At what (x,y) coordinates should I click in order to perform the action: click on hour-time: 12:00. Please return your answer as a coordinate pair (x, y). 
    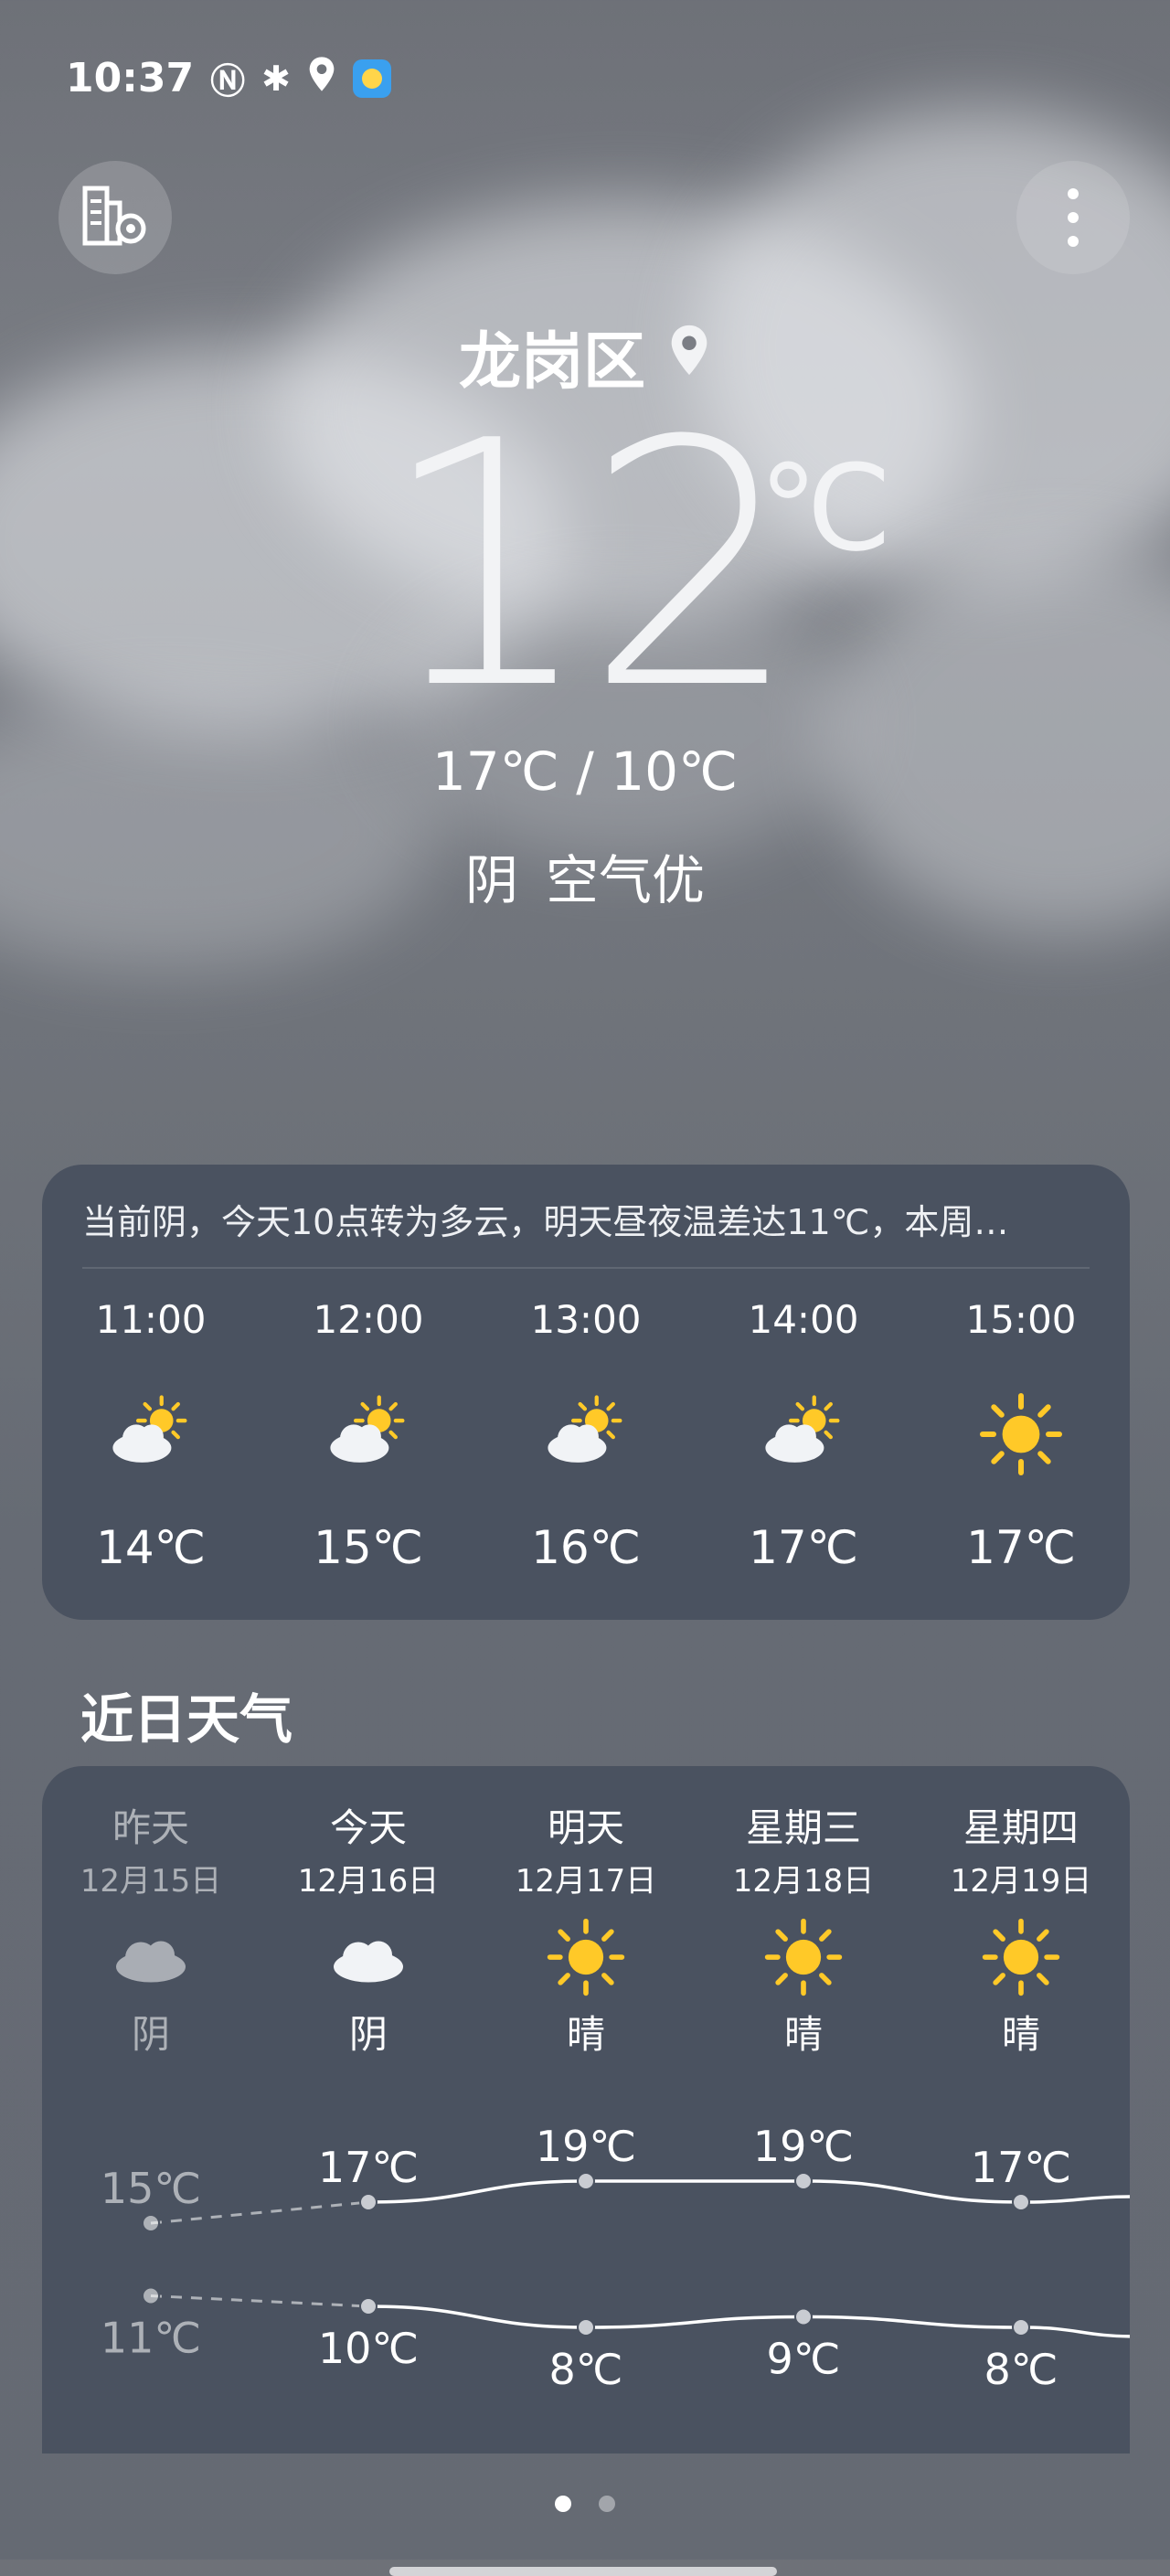
    Looking at the image, I should click on (369, 1319).